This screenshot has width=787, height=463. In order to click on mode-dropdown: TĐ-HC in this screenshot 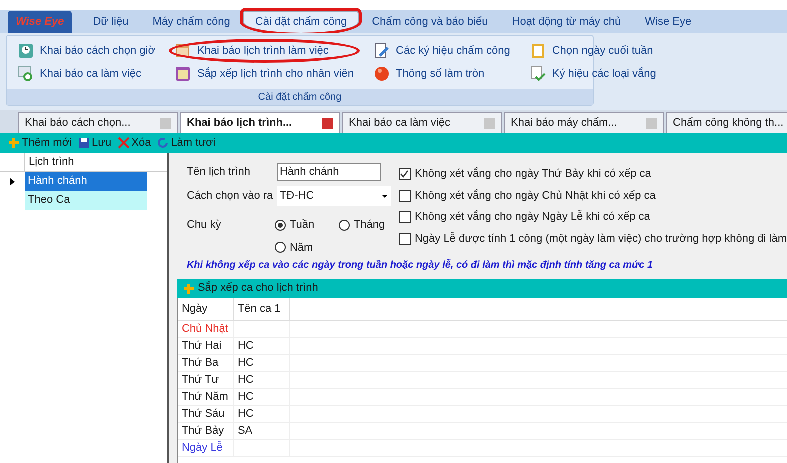, I will do `click(333, 196)`.